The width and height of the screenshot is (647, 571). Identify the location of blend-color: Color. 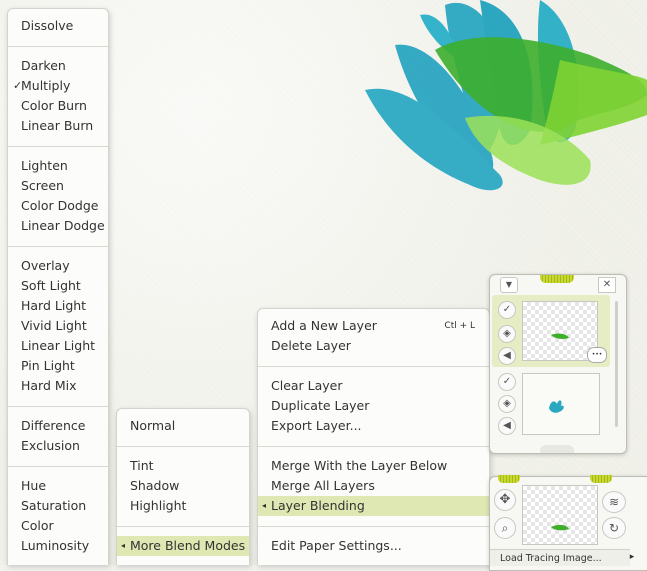
(58, 526).